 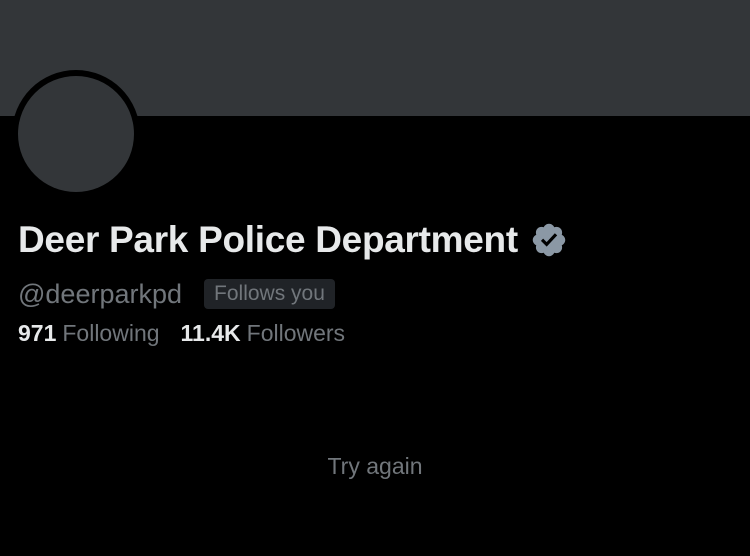 I want to click on followers-label: Followers, so click(x=296, y=332).